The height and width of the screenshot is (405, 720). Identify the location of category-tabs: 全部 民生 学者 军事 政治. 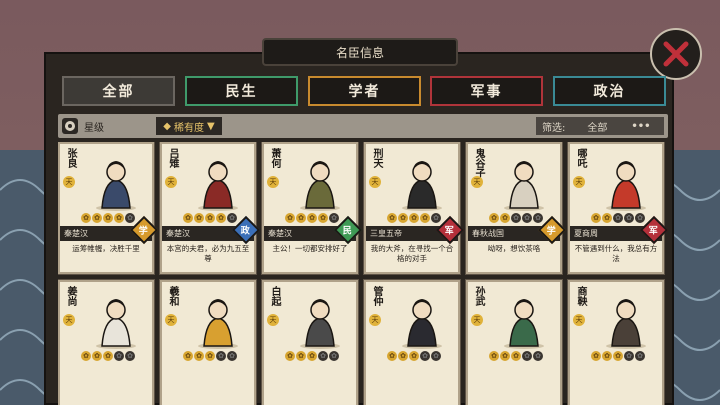
(364, 92).